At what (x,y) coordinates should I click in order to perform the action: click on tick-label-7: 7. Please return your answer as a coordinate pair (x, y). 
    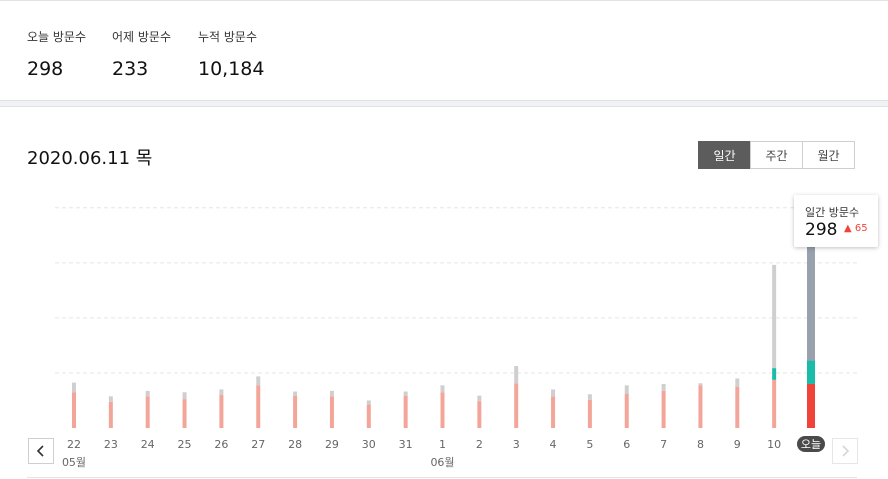
    Looking at the image, I should click on (663, 444).